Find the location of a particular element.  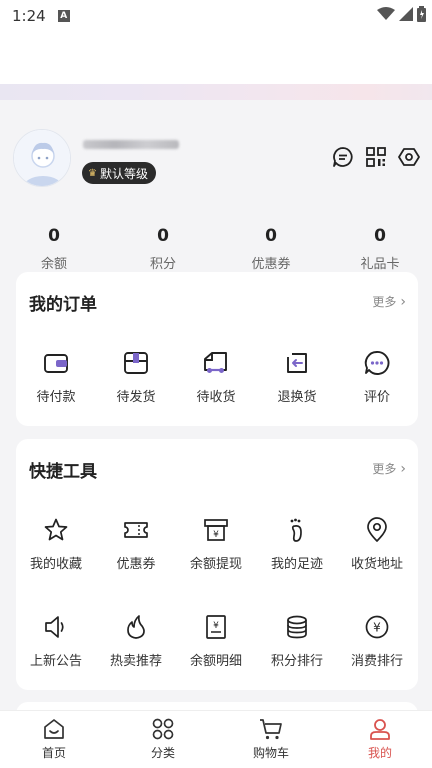

status-bar: 1:24 A is located at coordinates (216, 16).